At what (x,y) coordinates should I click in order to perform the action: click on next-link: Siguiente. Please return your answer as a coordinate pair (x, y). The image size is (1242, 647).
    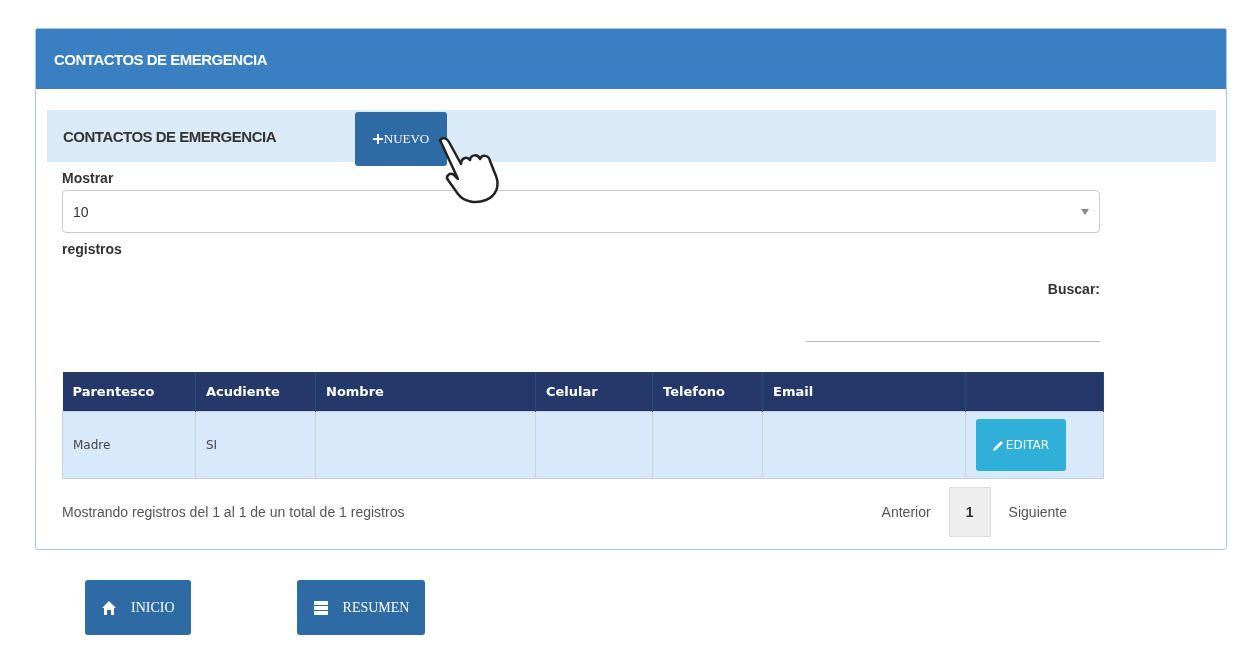
    Looking at the image, I should click on (1037, 512).